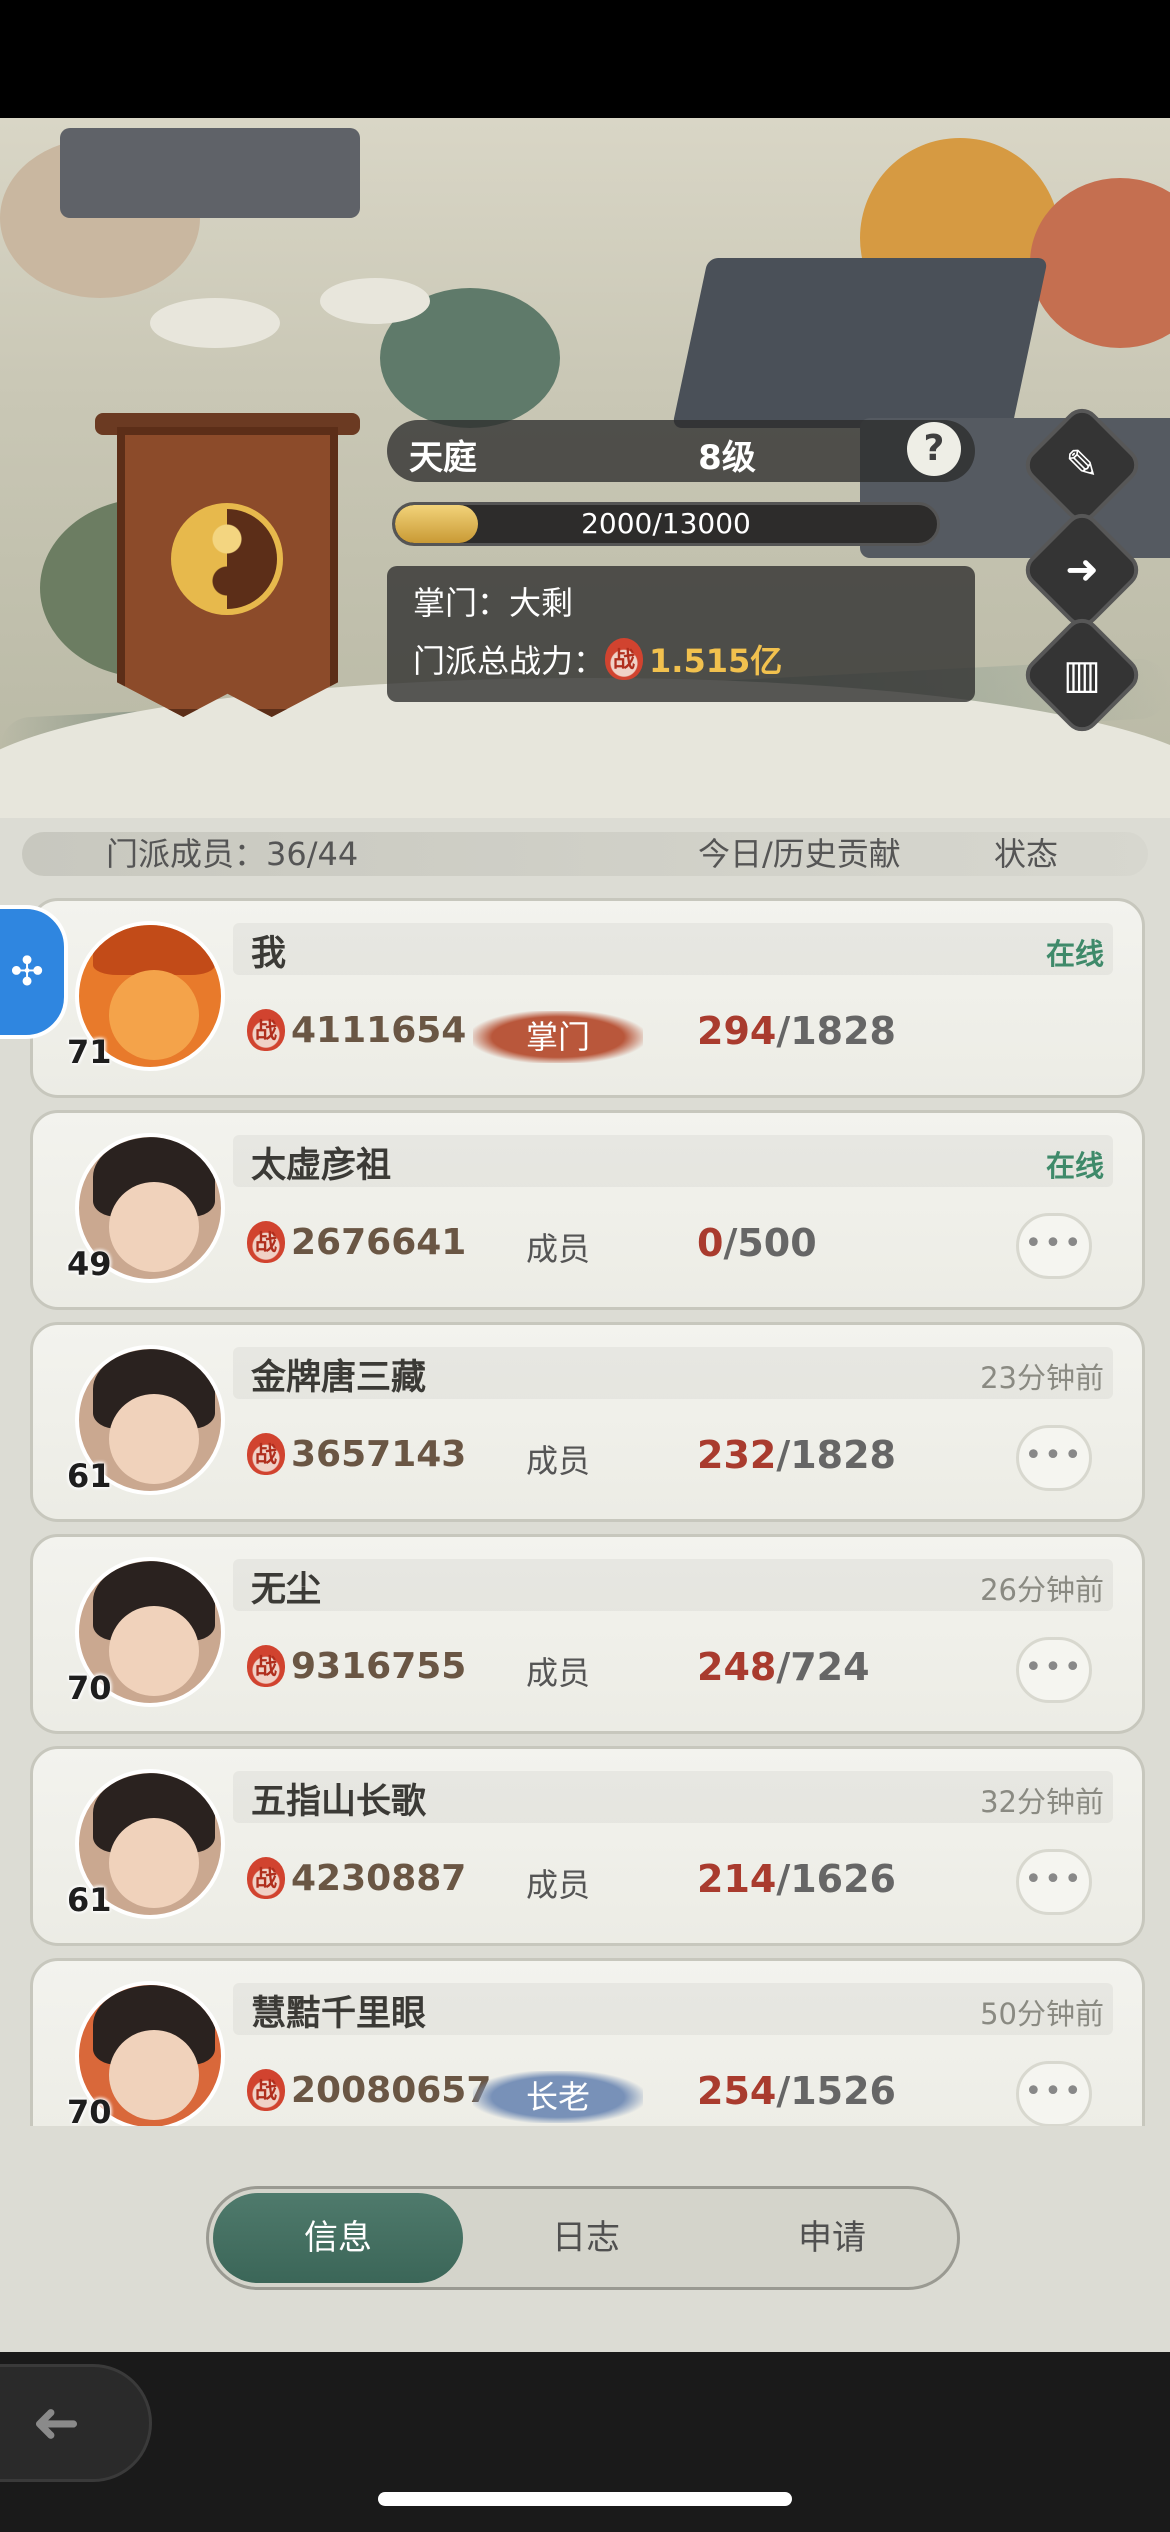 This screenshot has height=2532, width=1170. What do you see at coordinates (832, 2238) in the screenshot?
I see `tab-applications: 申请` at bounding box center [832, 2238].